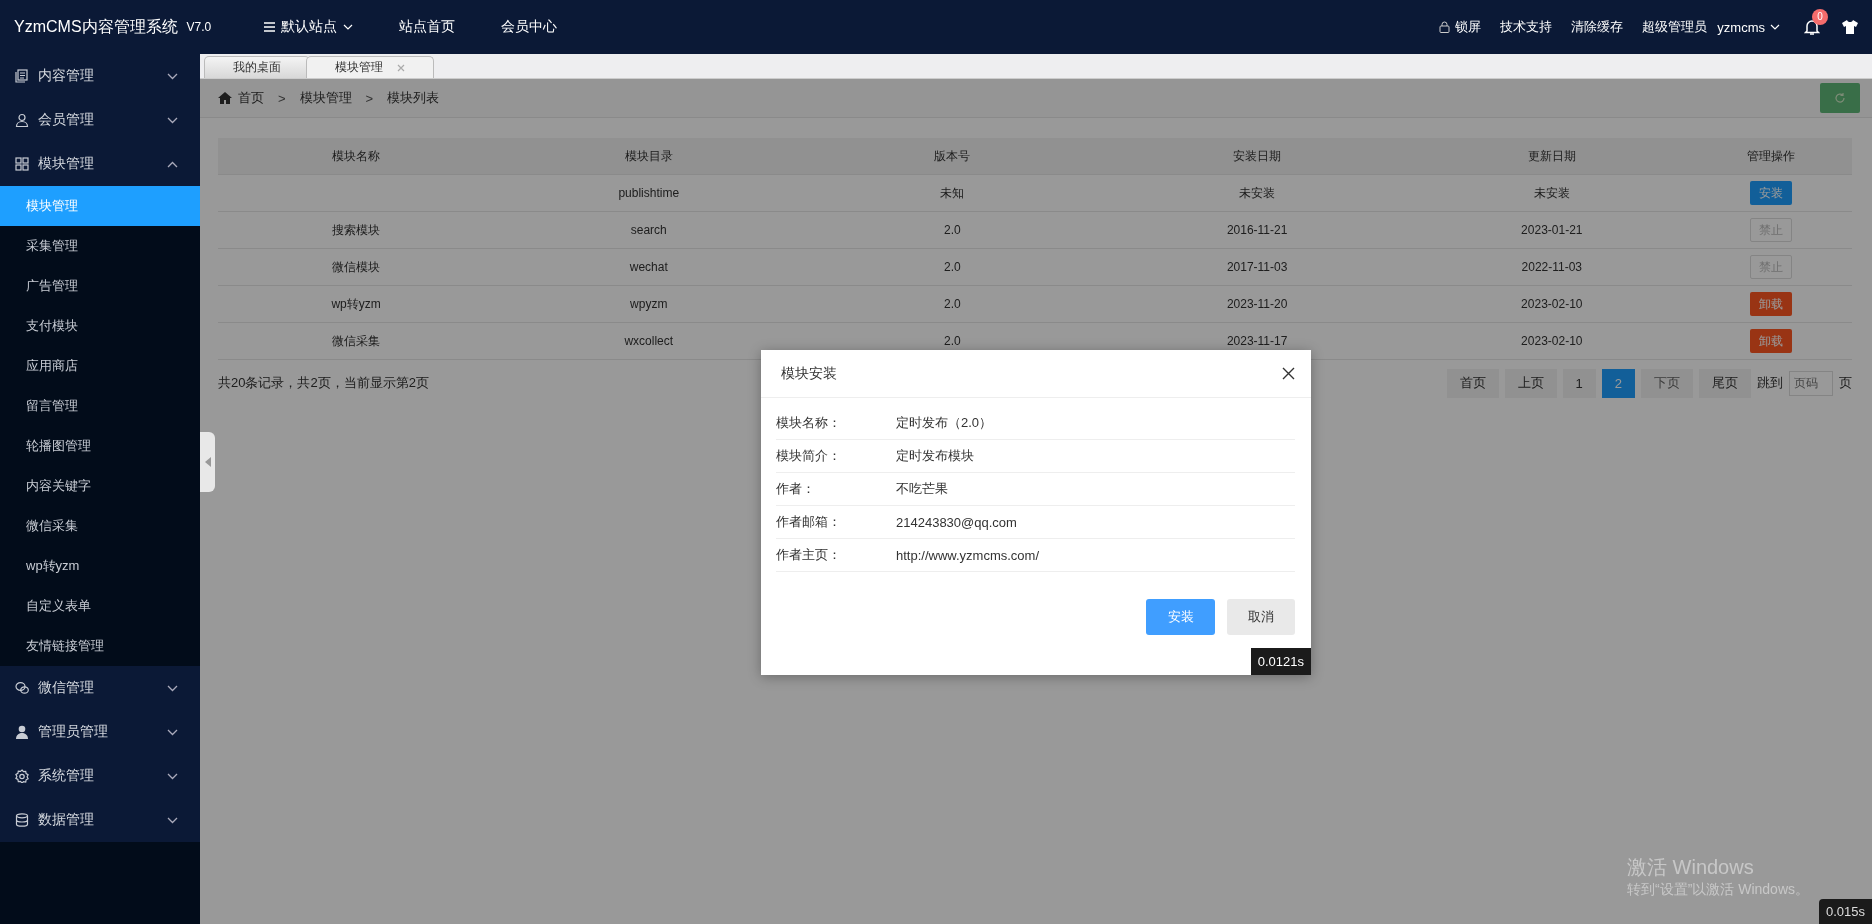  I want to click on refresh-icon, so click(1840, 98).